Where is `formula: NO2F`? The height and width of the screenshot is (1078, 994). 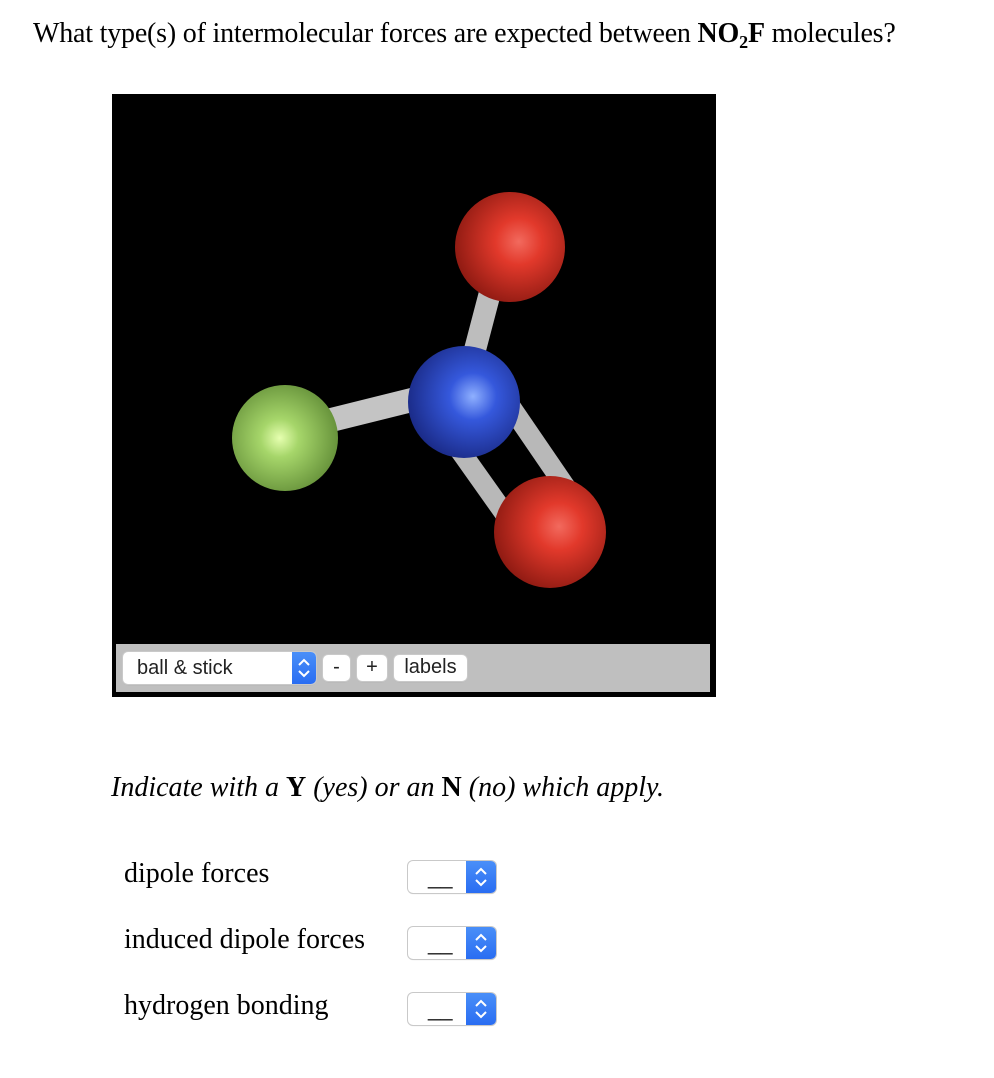
formula: NO2F is located at coordinates (731, 35).